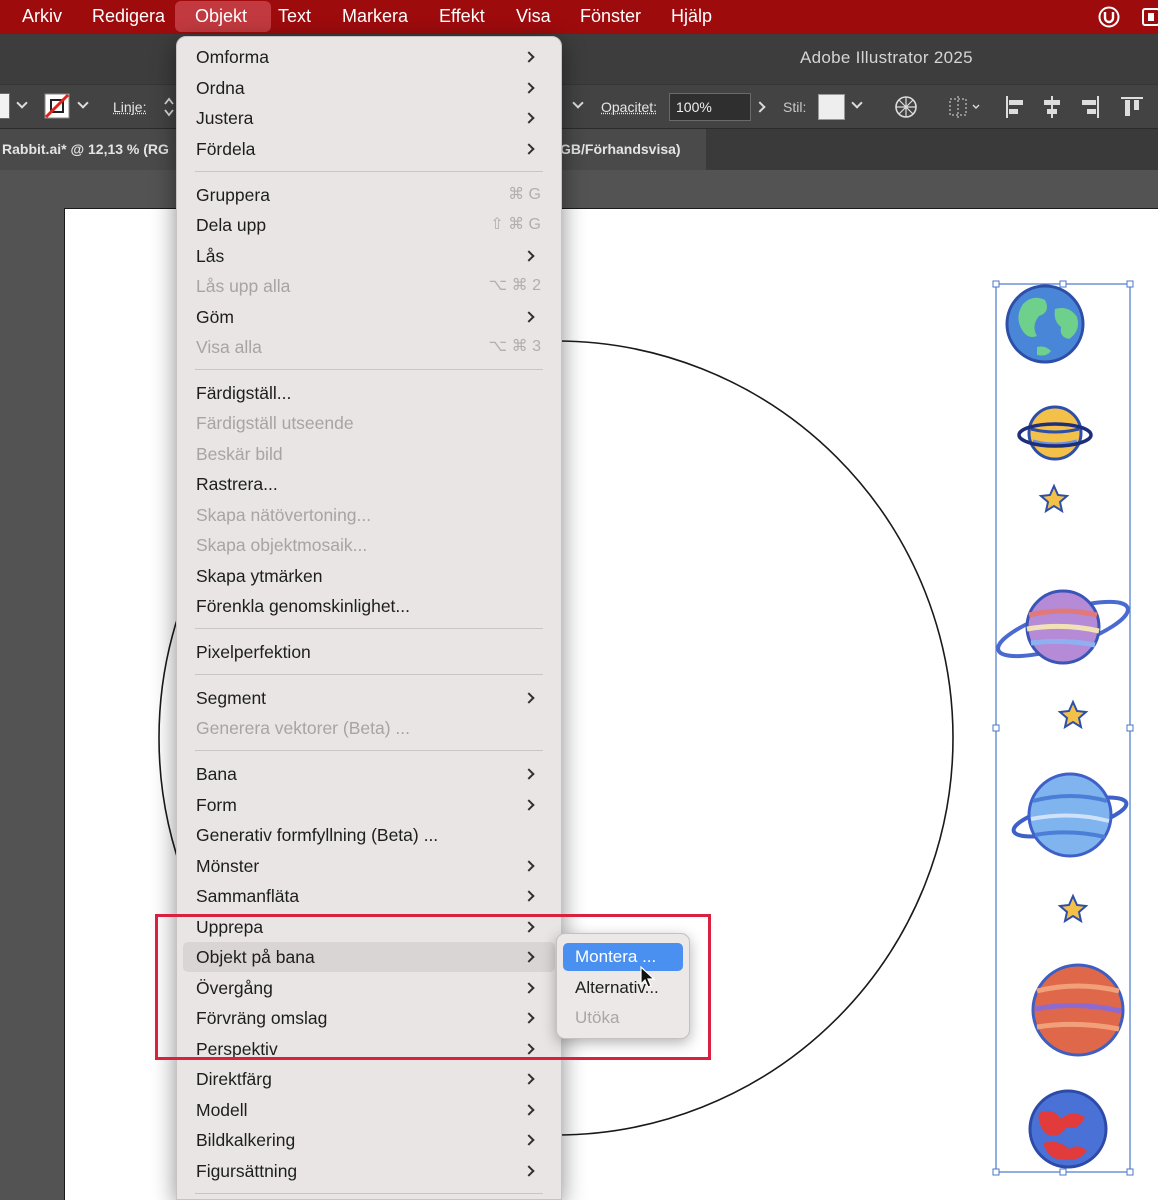  I want to click on menu-item-justera: Justera, so click(369, 118).